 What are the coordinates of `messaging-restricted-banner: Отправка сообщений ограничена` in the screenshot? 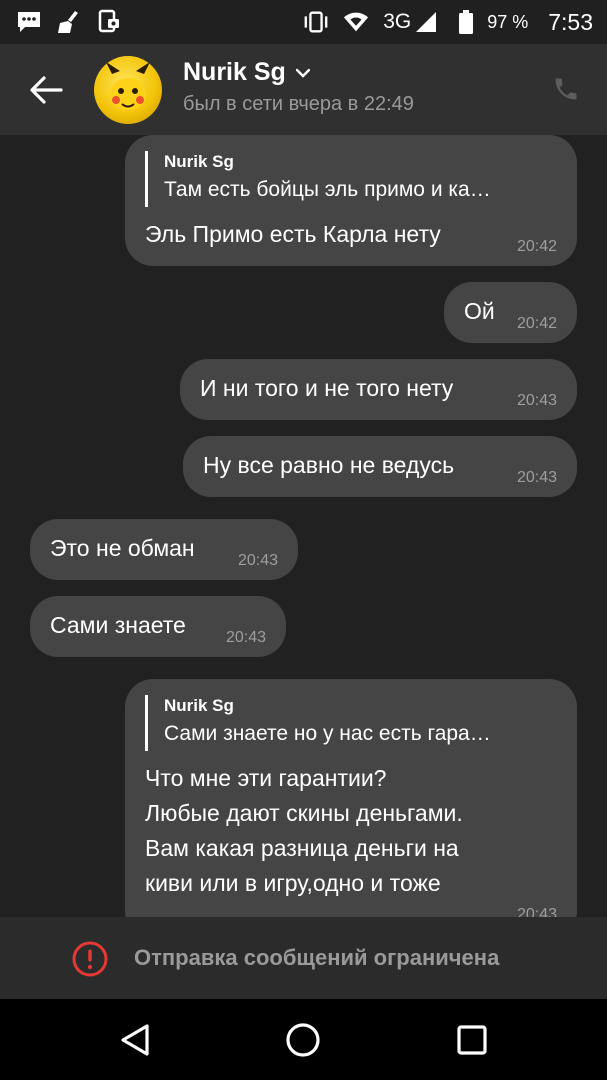 It's located at (303, 958).